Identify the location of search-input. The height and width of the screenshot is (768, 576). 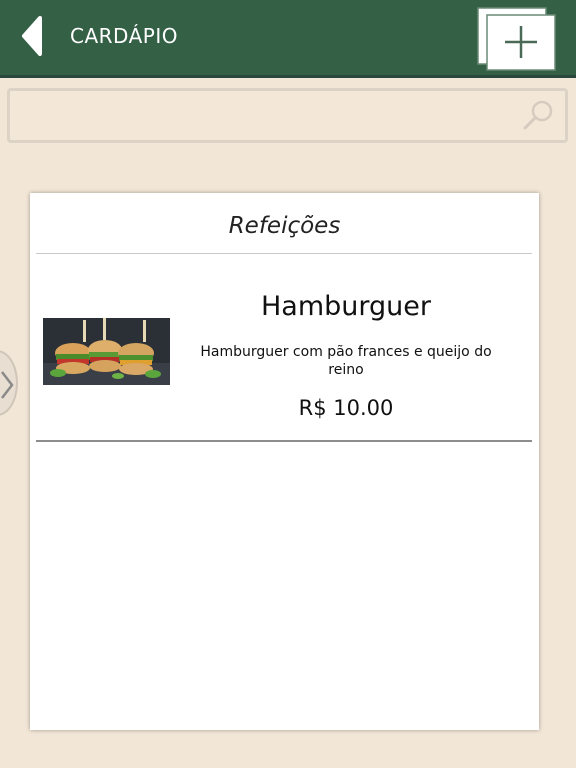
(287, 115).